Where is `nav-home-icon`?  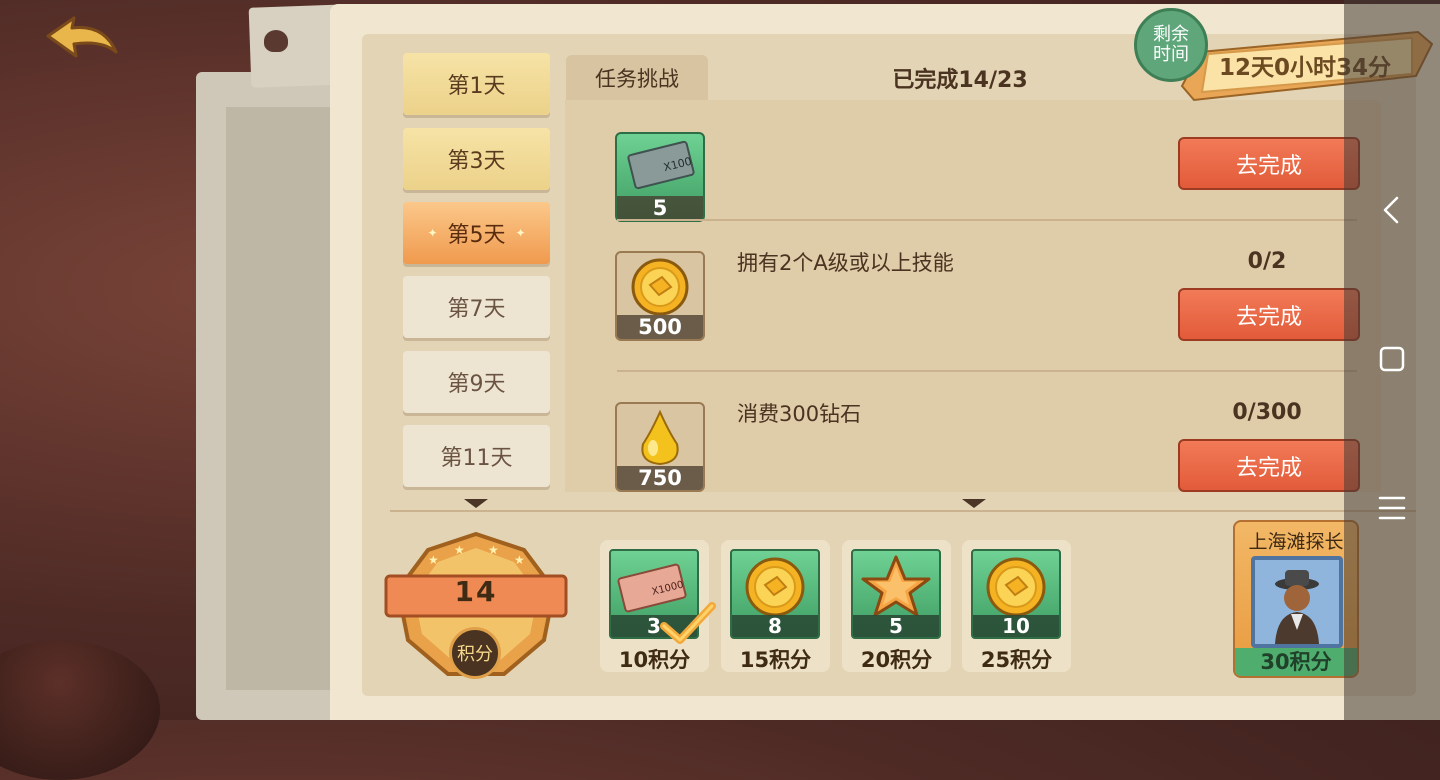 nav-home-icon is located at coordinates (1392, 359).